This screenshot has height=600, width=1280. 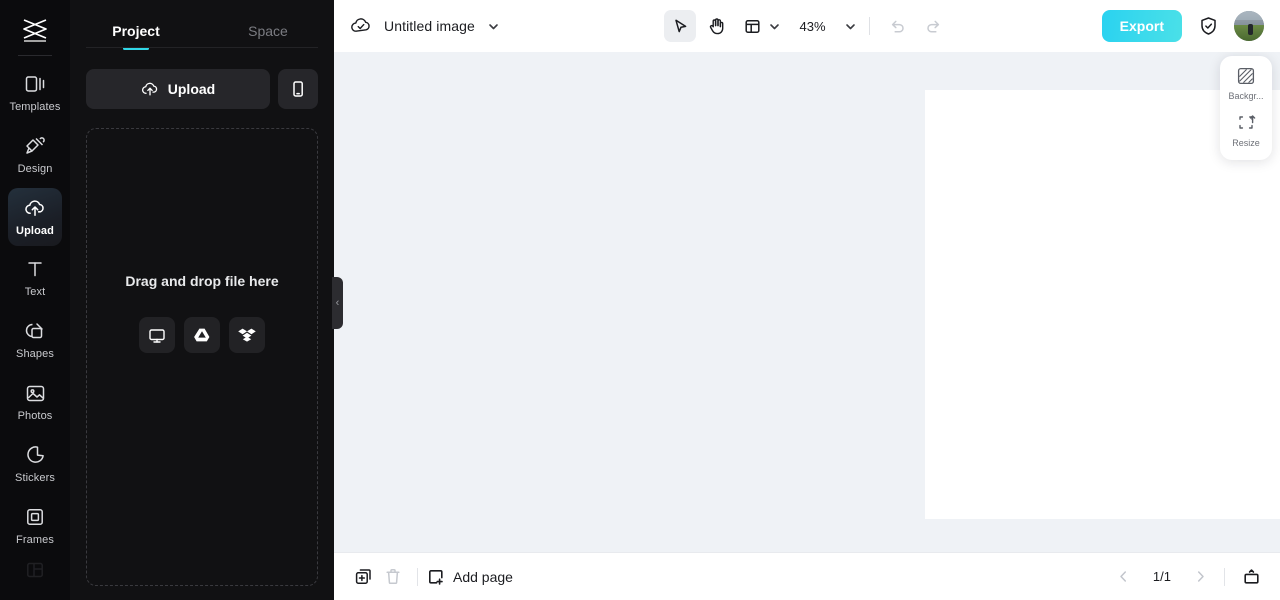 I want to click on sidebar-item-label: Frames, so click(x=35, y=539).